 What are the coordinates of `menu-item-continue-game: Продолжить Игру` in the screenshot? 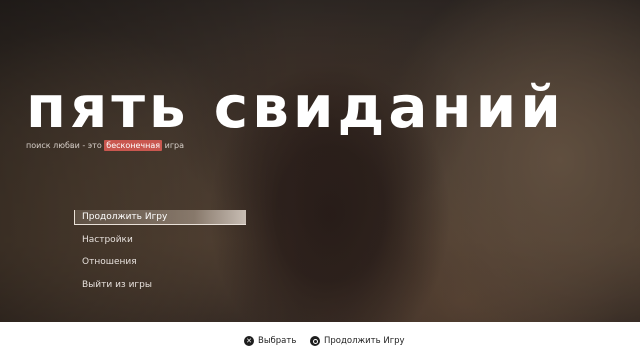 It's located at (160, 217).